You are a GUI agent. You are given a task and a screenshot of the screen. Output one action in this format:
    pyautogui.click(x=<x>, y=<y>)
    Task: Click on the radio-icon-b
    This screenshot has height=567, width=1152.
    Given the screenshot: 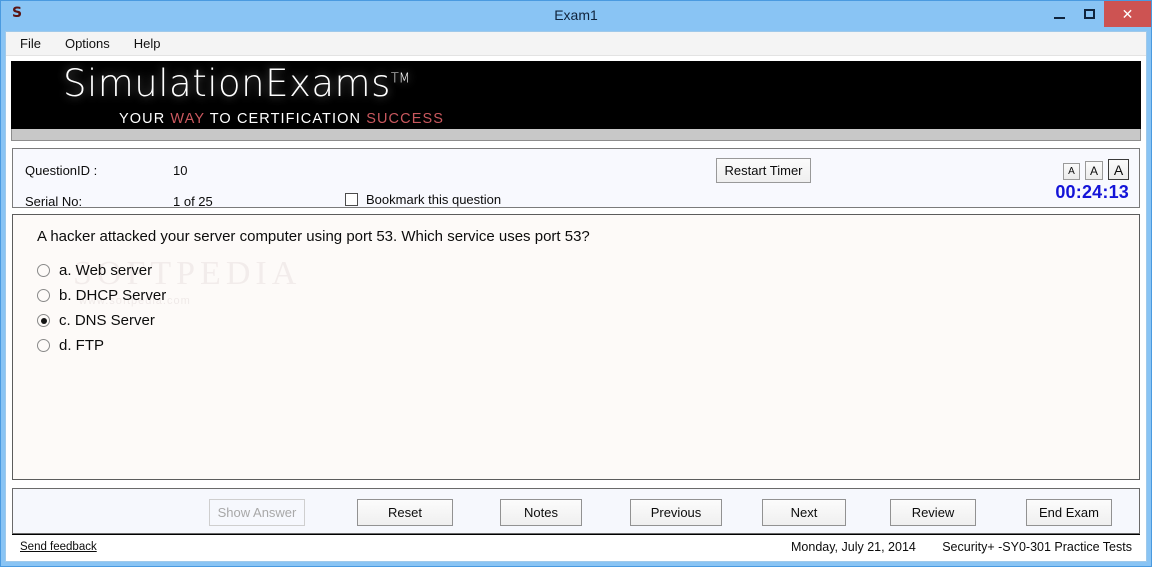 What is the action you would take?
    pyautogui.click(x=43, y=295)
    